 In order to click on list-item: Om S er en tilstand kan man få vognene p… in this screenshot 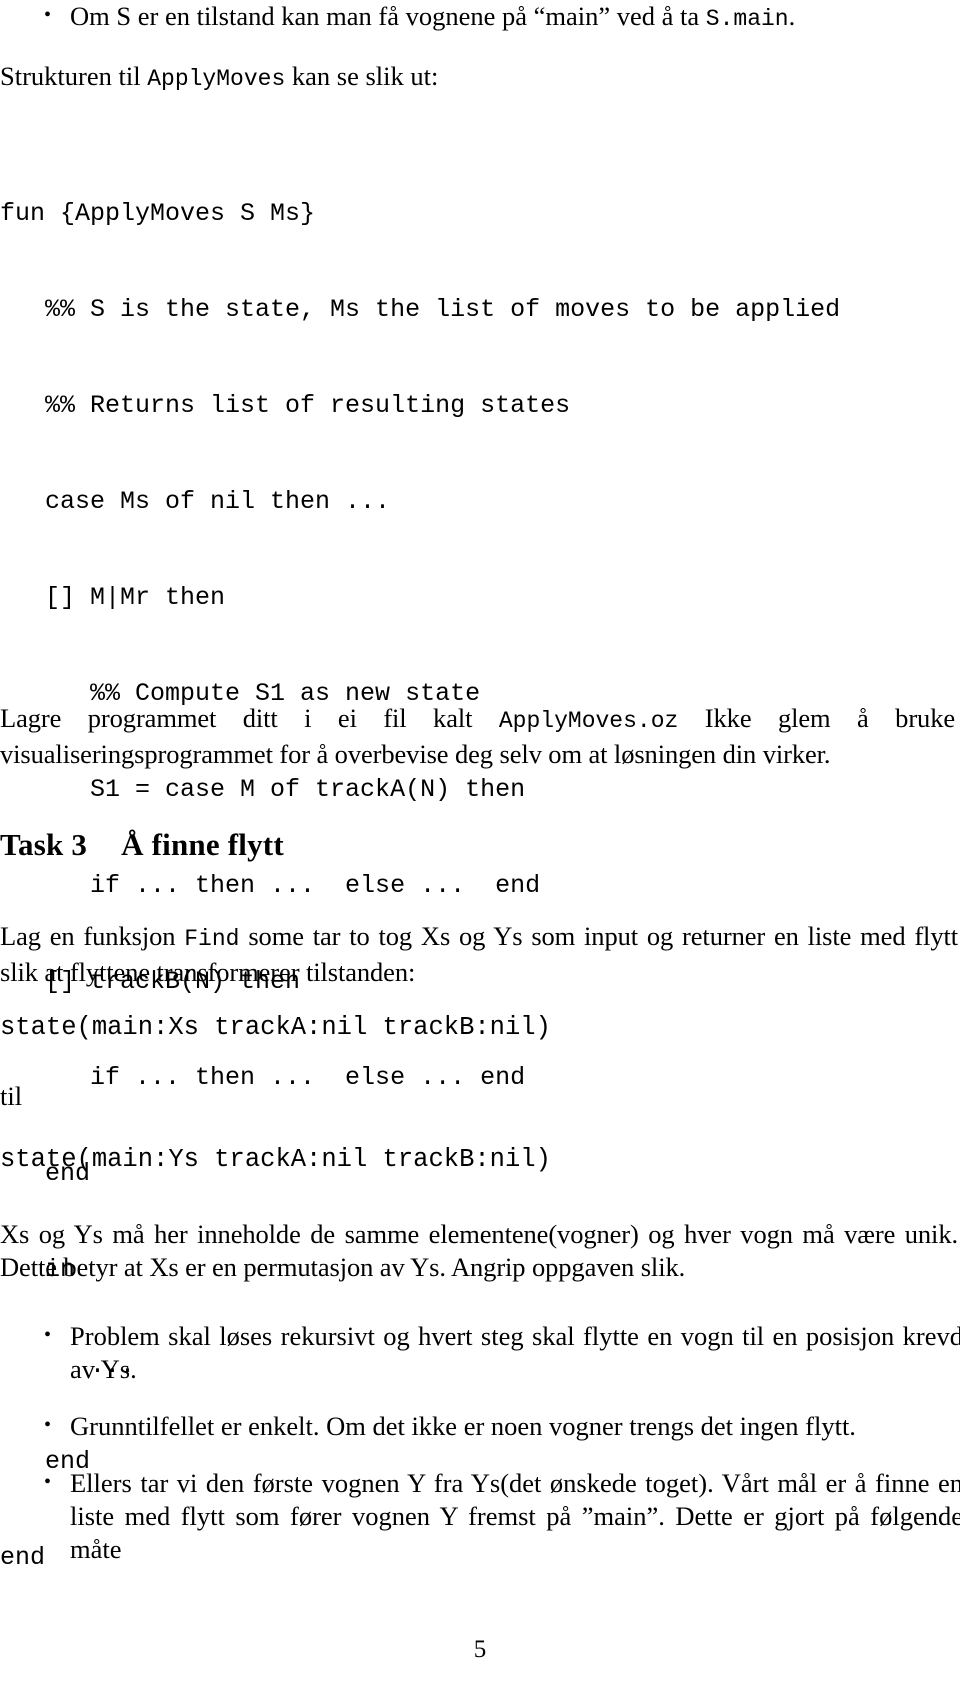, I will do `click(480, 18)`.